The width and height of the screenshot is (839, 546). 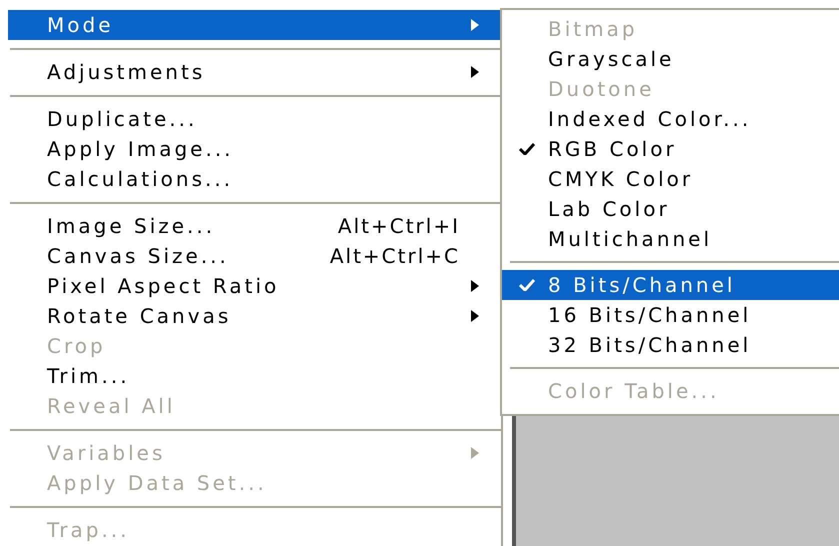 I want to click on menu-item: Pixel Aspect Ratio, so click(x=254, y=286).